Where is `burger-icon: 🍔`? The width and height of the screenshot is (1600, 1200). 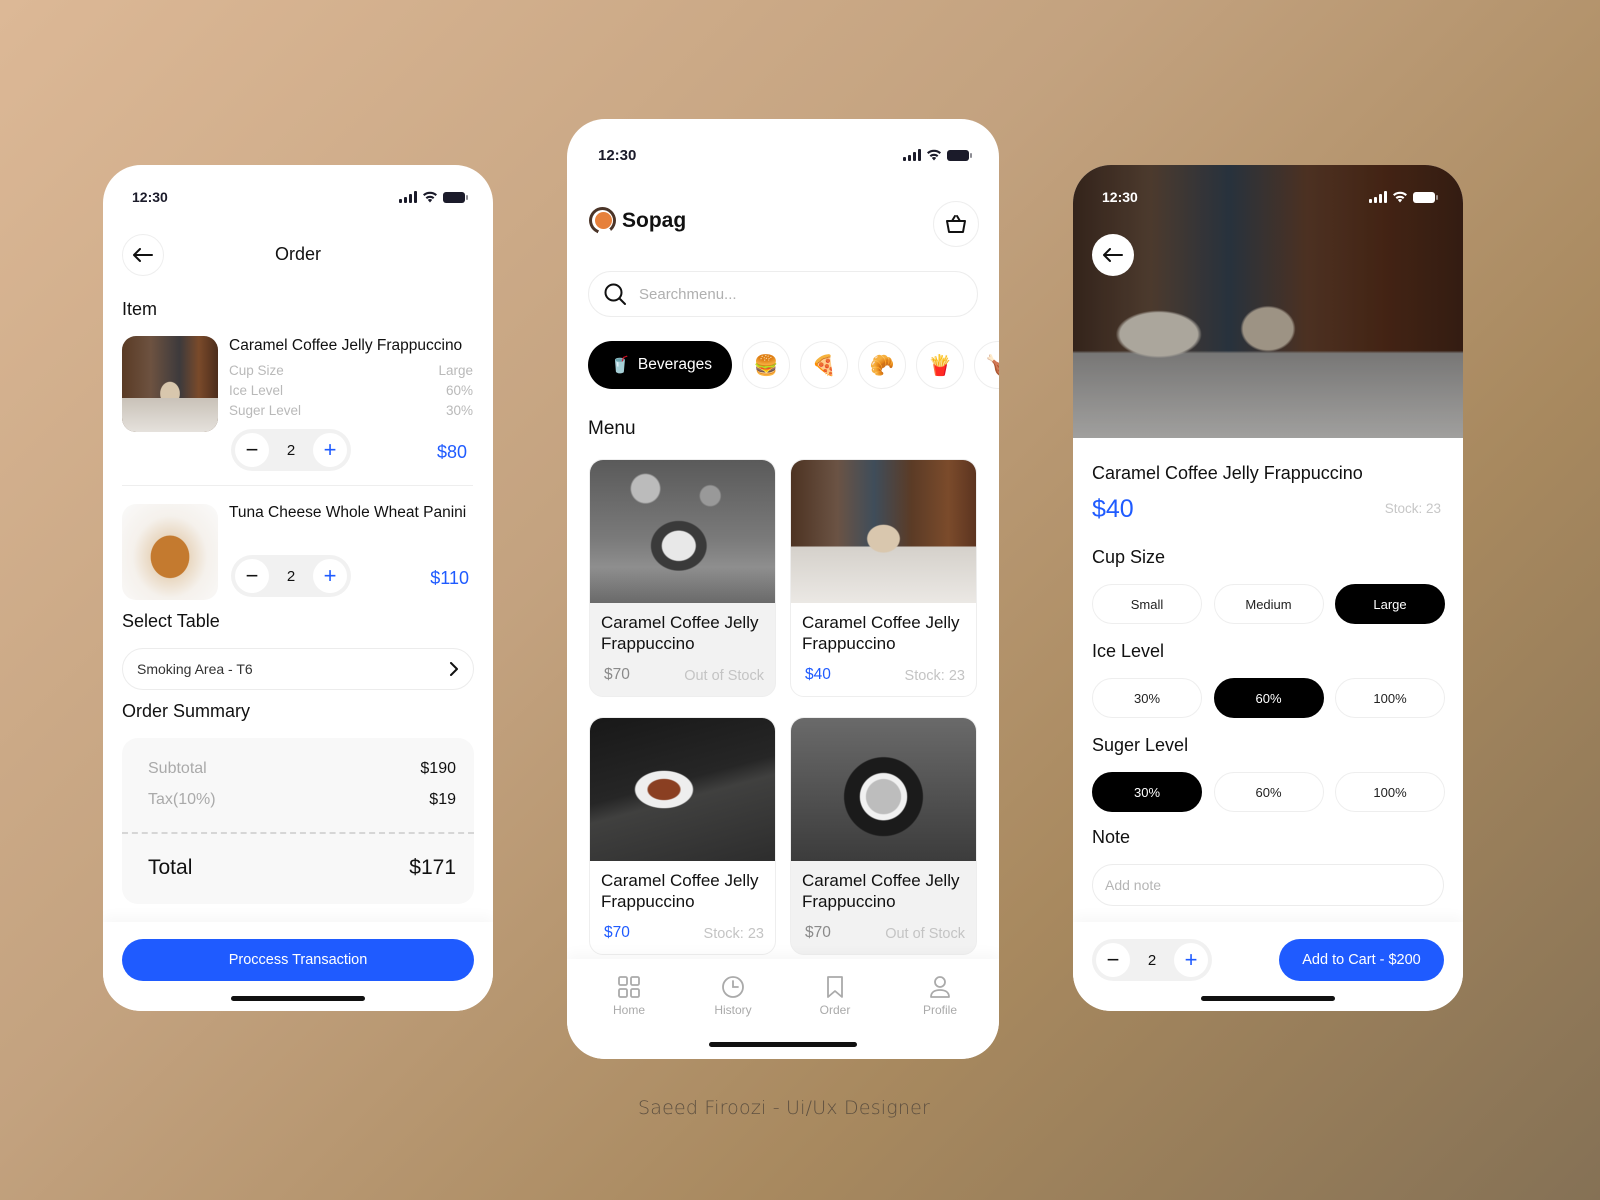 burger-icon: 🍔 is located at coordinates (766, 365).